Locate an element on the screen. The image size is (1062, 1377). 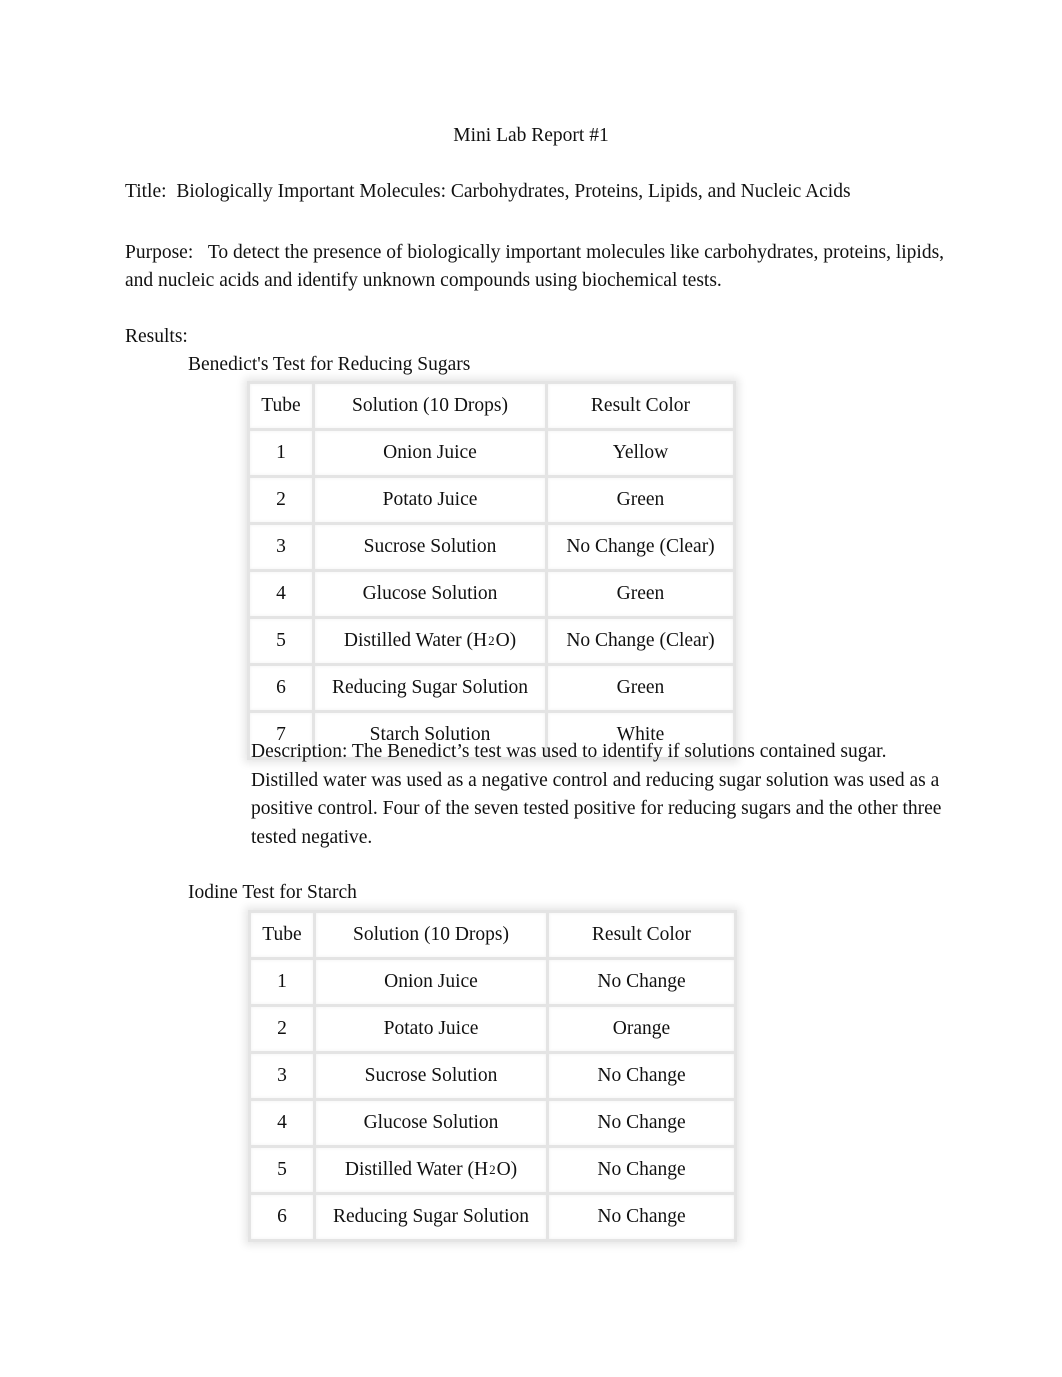
table-row: 1 Onion Juice No Change is located at coordinates (492, 982).